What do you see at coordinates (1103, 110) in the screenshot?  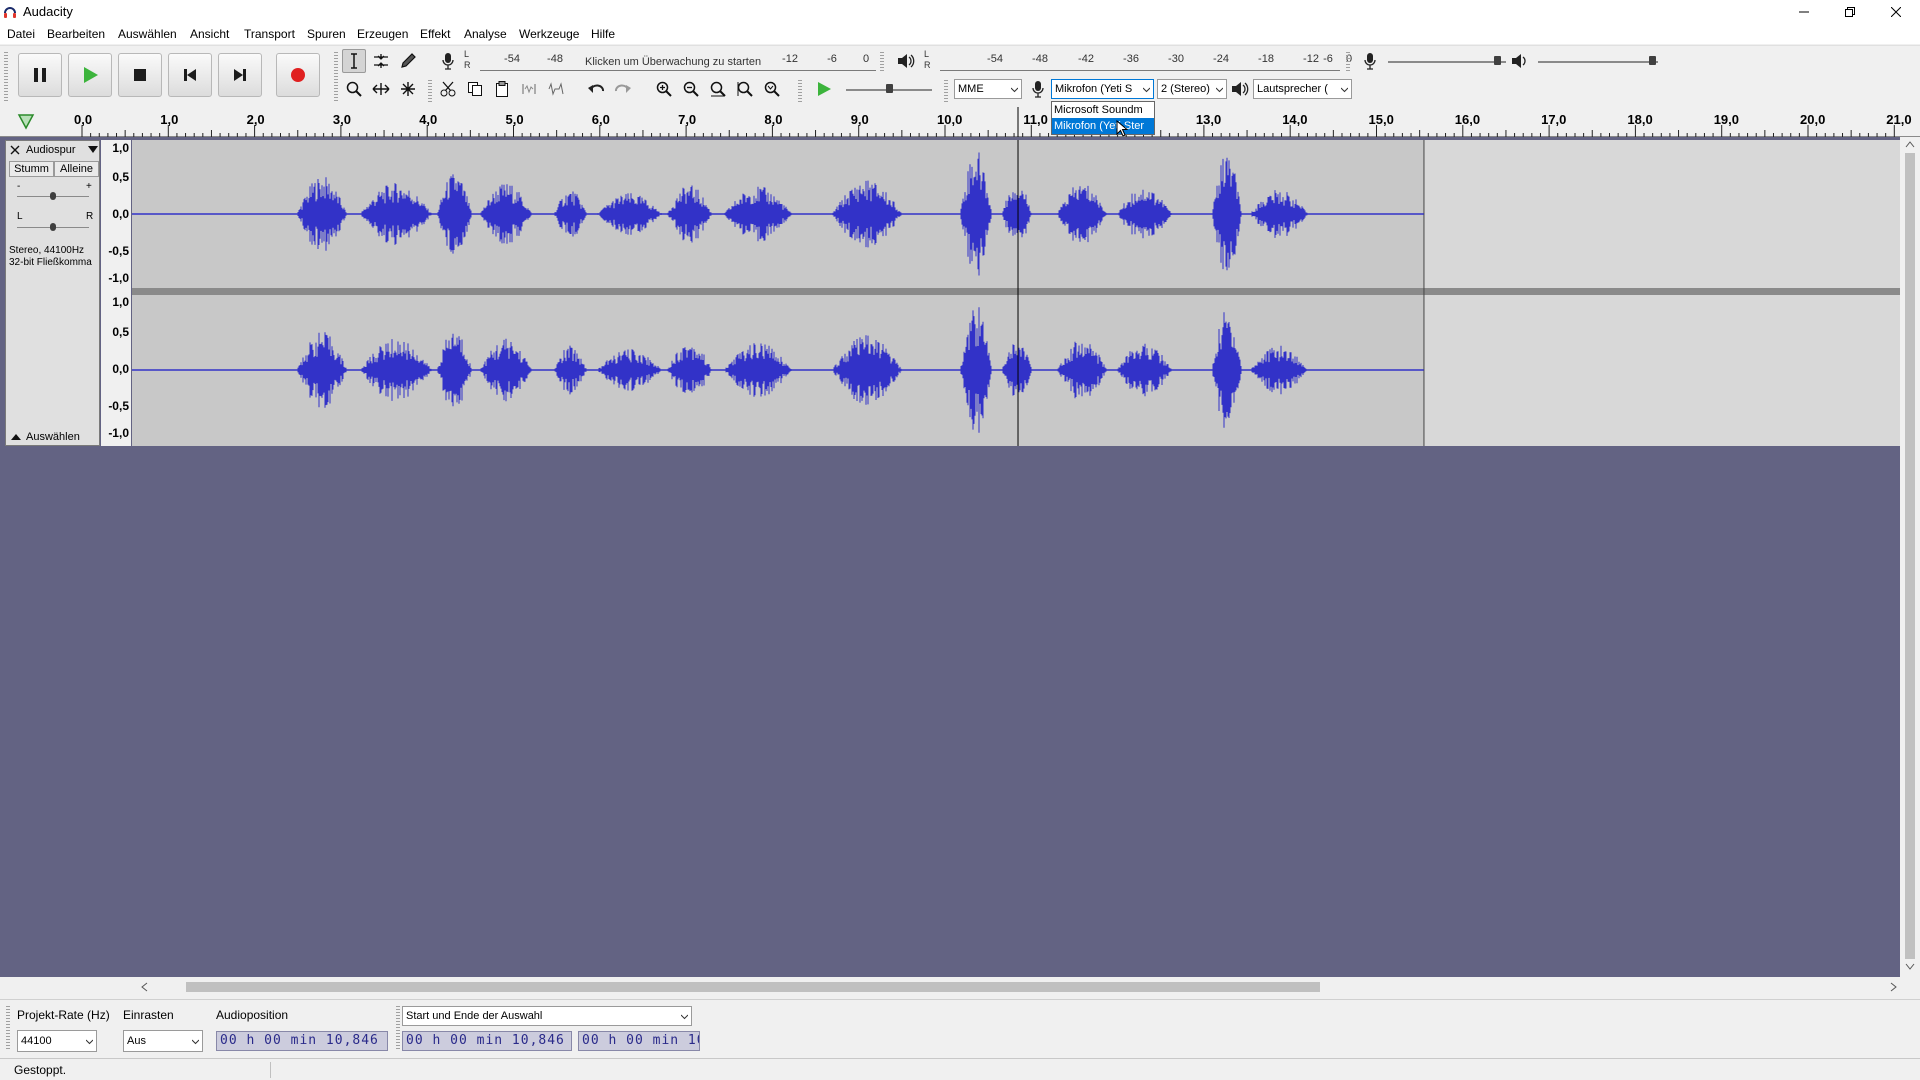 I see `dropdown-option: Microsoft Soundm` at bounding box center [1103, 110].